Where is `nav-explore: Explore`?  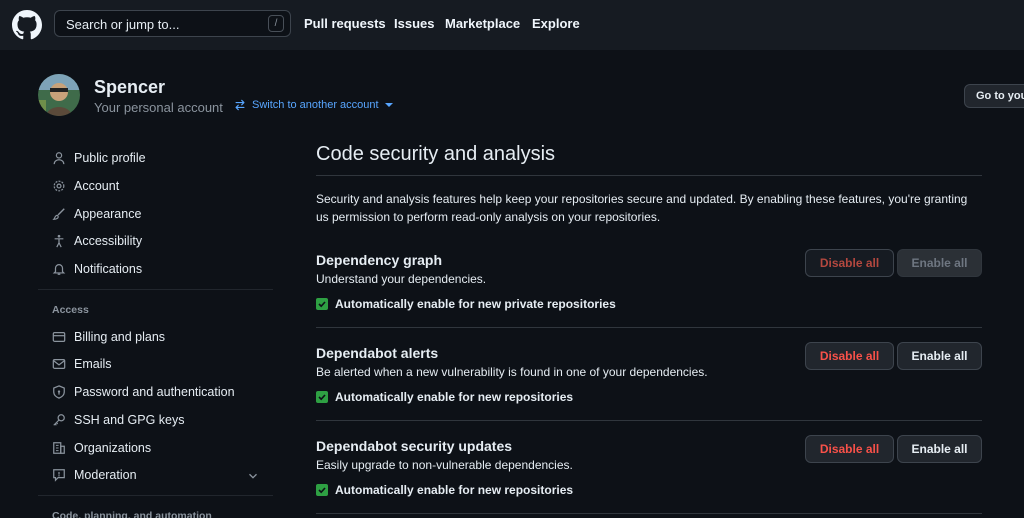
nav-explore: Explore is located at coordinates (556, 23).